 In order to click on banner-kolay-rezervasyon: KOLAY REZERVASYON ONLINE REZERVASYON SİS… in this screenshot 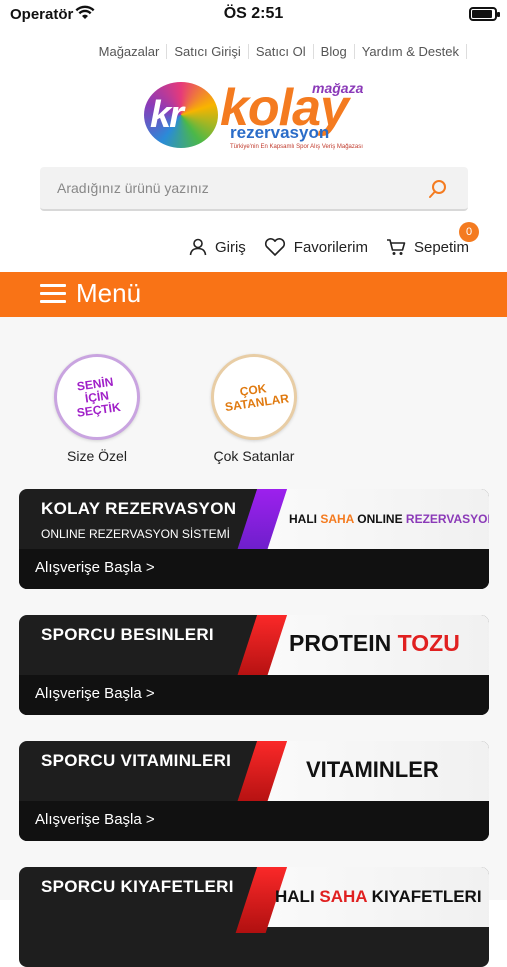, I will do `click(254, 539)`.